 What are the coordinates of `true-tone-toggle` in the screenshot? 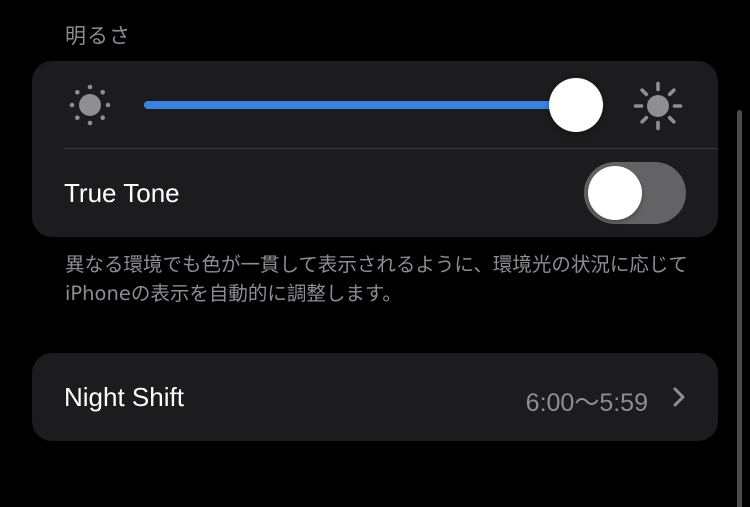 It's located at (635, 193).